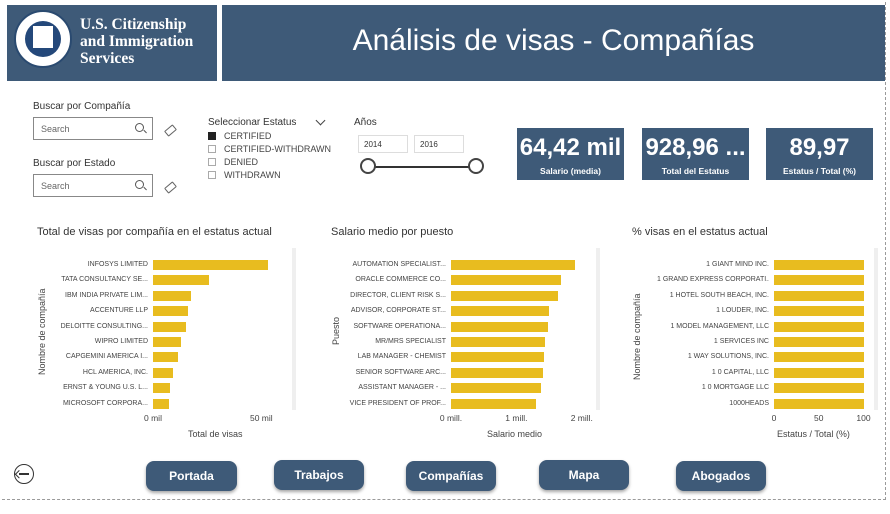 This screenshot has height=514, width=890. What do you see at coordinates (516, 418) in the screenshot?
I see `x-tick-label: 1 mill.` at bounding box center [516, 418].